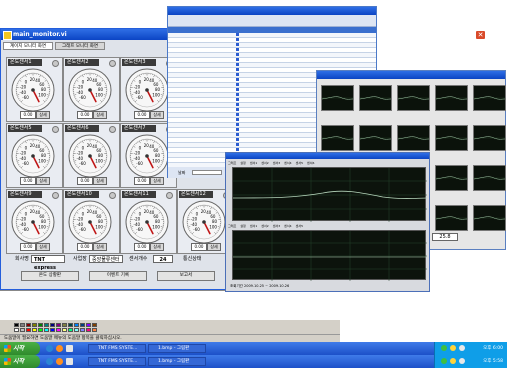 The height and width of the screenshot is (368, 507). I want to click on date-field, so click(207, 172).